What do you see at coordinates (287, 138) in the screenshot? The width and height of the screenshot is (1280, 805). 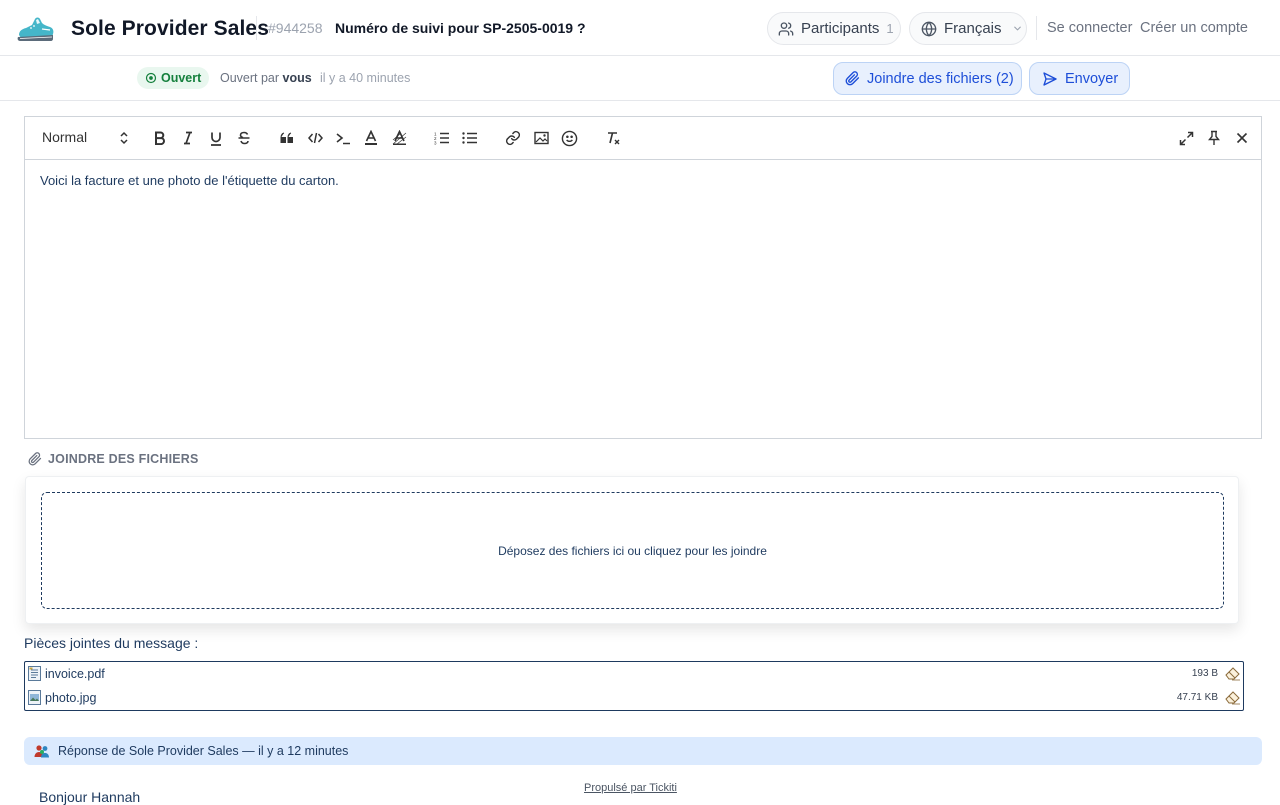 I see `blockquote-icon` at bounding box center [287, 138].